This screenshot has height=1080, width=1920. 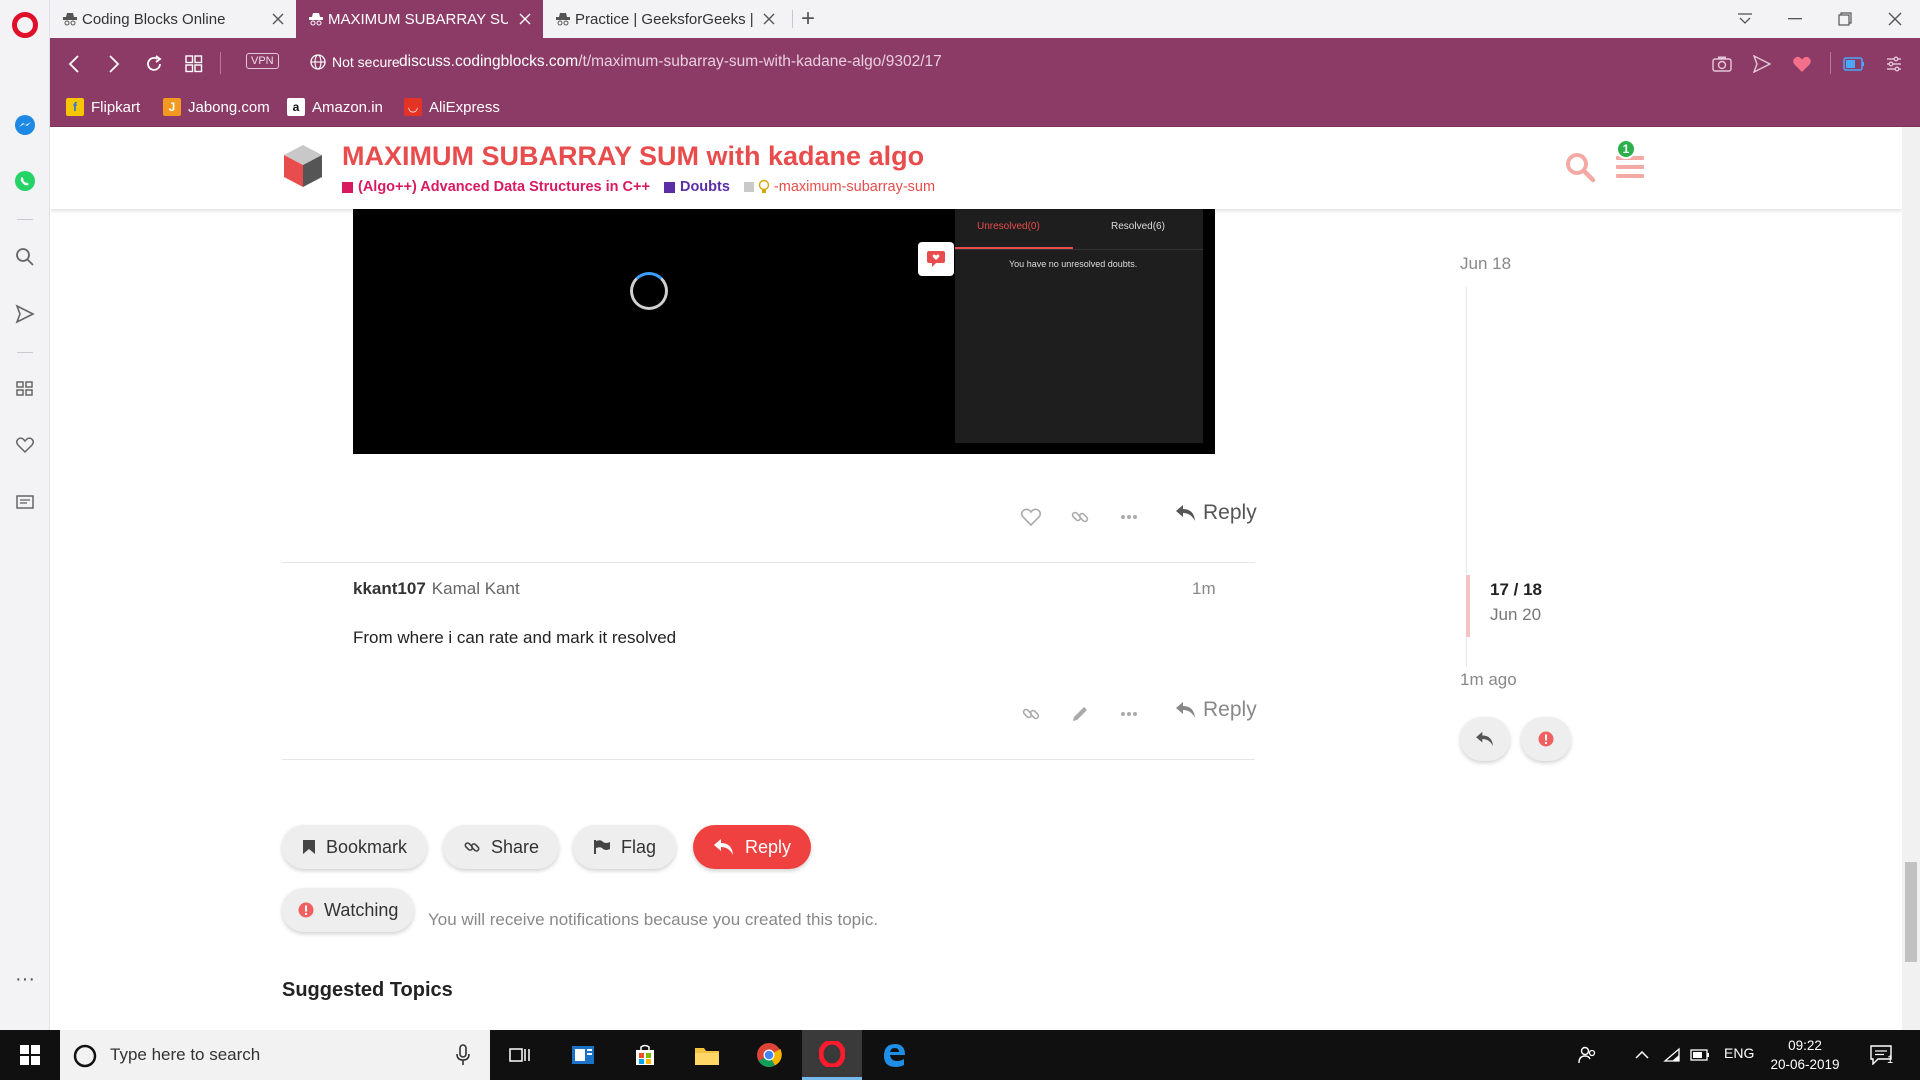 I want to click on taskbar-search: Type here to search, so click(x=275, y=1055).